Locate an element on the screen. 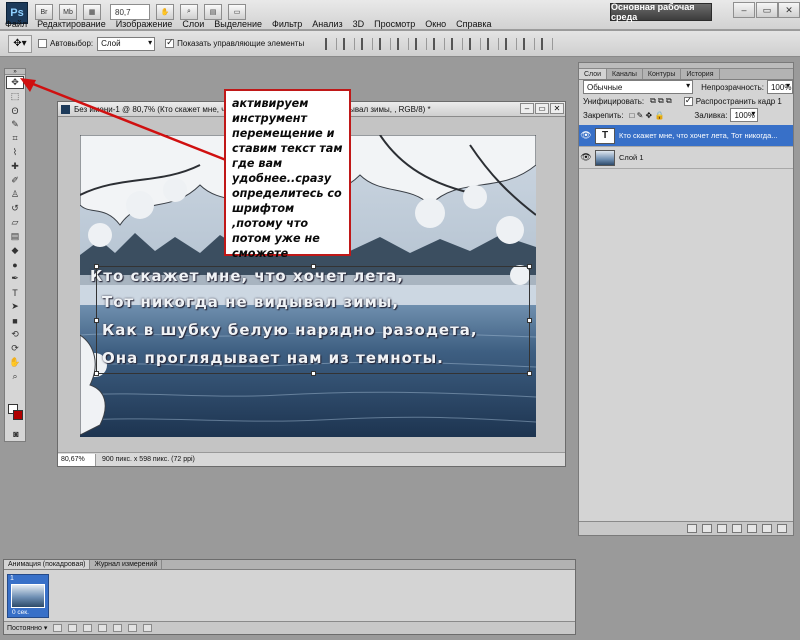 This screenshot has width=800, height=640. unify-label: Унифицировать: is located at coordinates (614, 101).